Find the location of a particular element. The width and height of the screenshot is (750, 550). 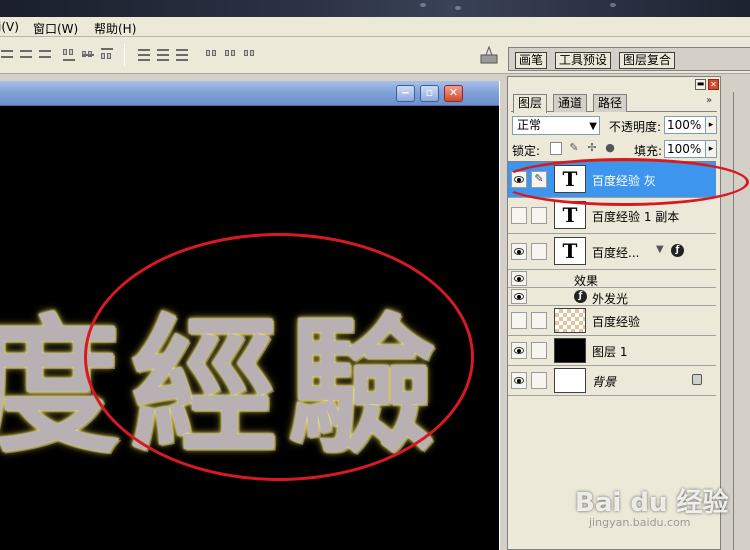

toolbar-separator is located at coordinates (124, 55).